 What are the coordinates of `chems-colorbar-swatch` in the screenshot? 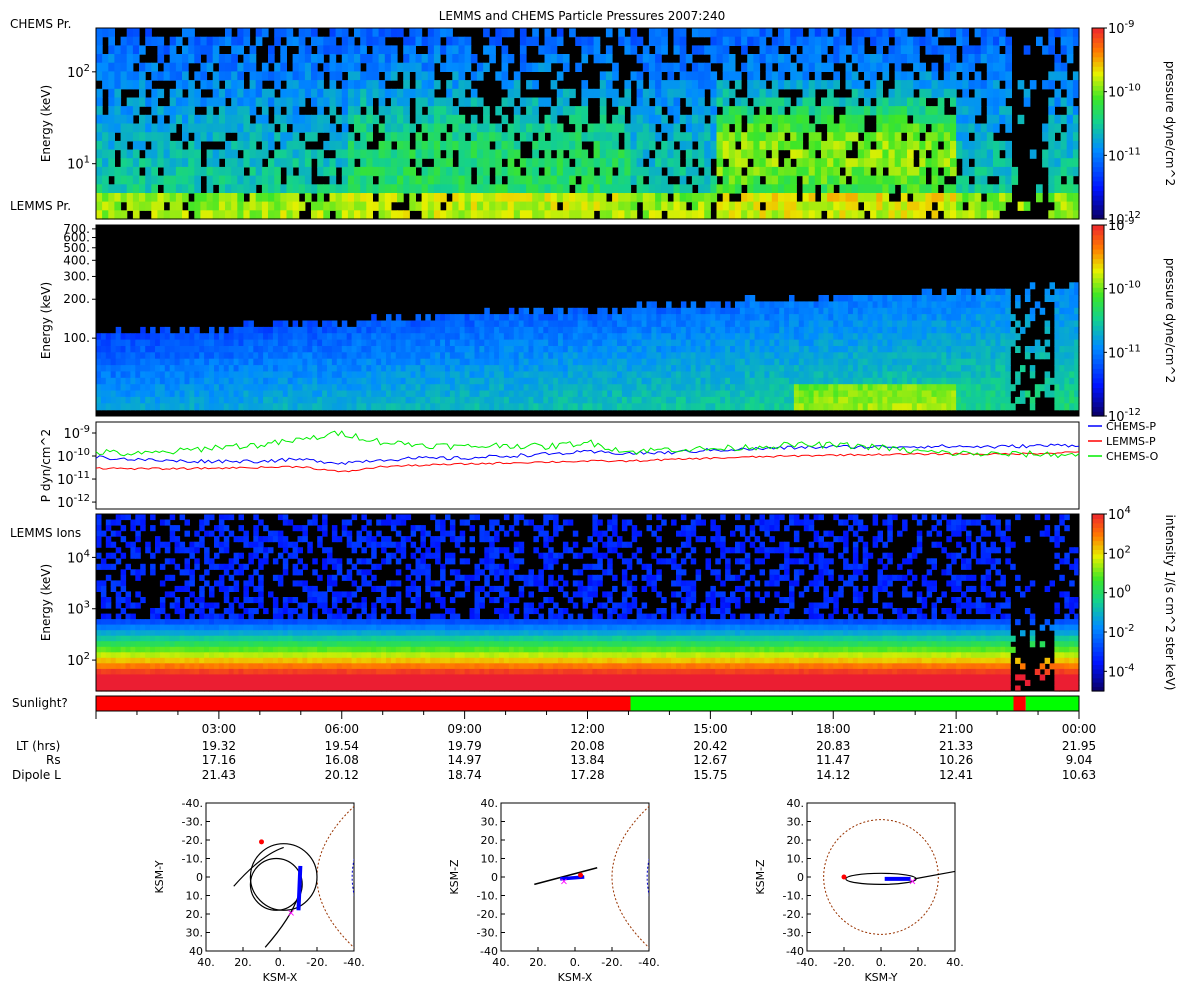 It's located at (1098, 40).